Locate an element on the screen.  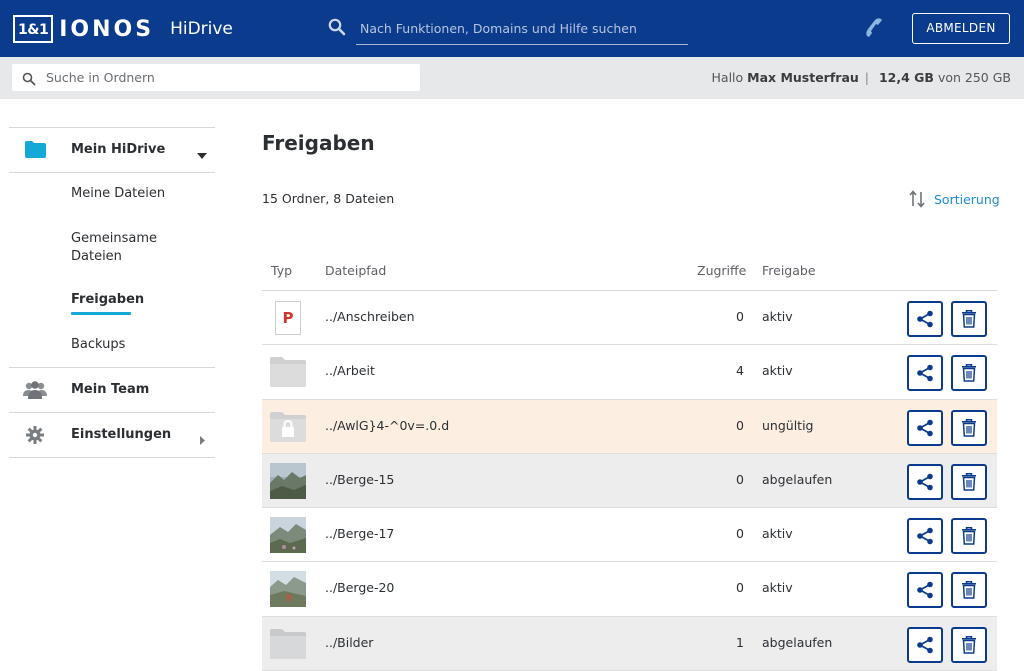
sidebar-item-freigaben: Freigaben is located at coordinates (76, 303).